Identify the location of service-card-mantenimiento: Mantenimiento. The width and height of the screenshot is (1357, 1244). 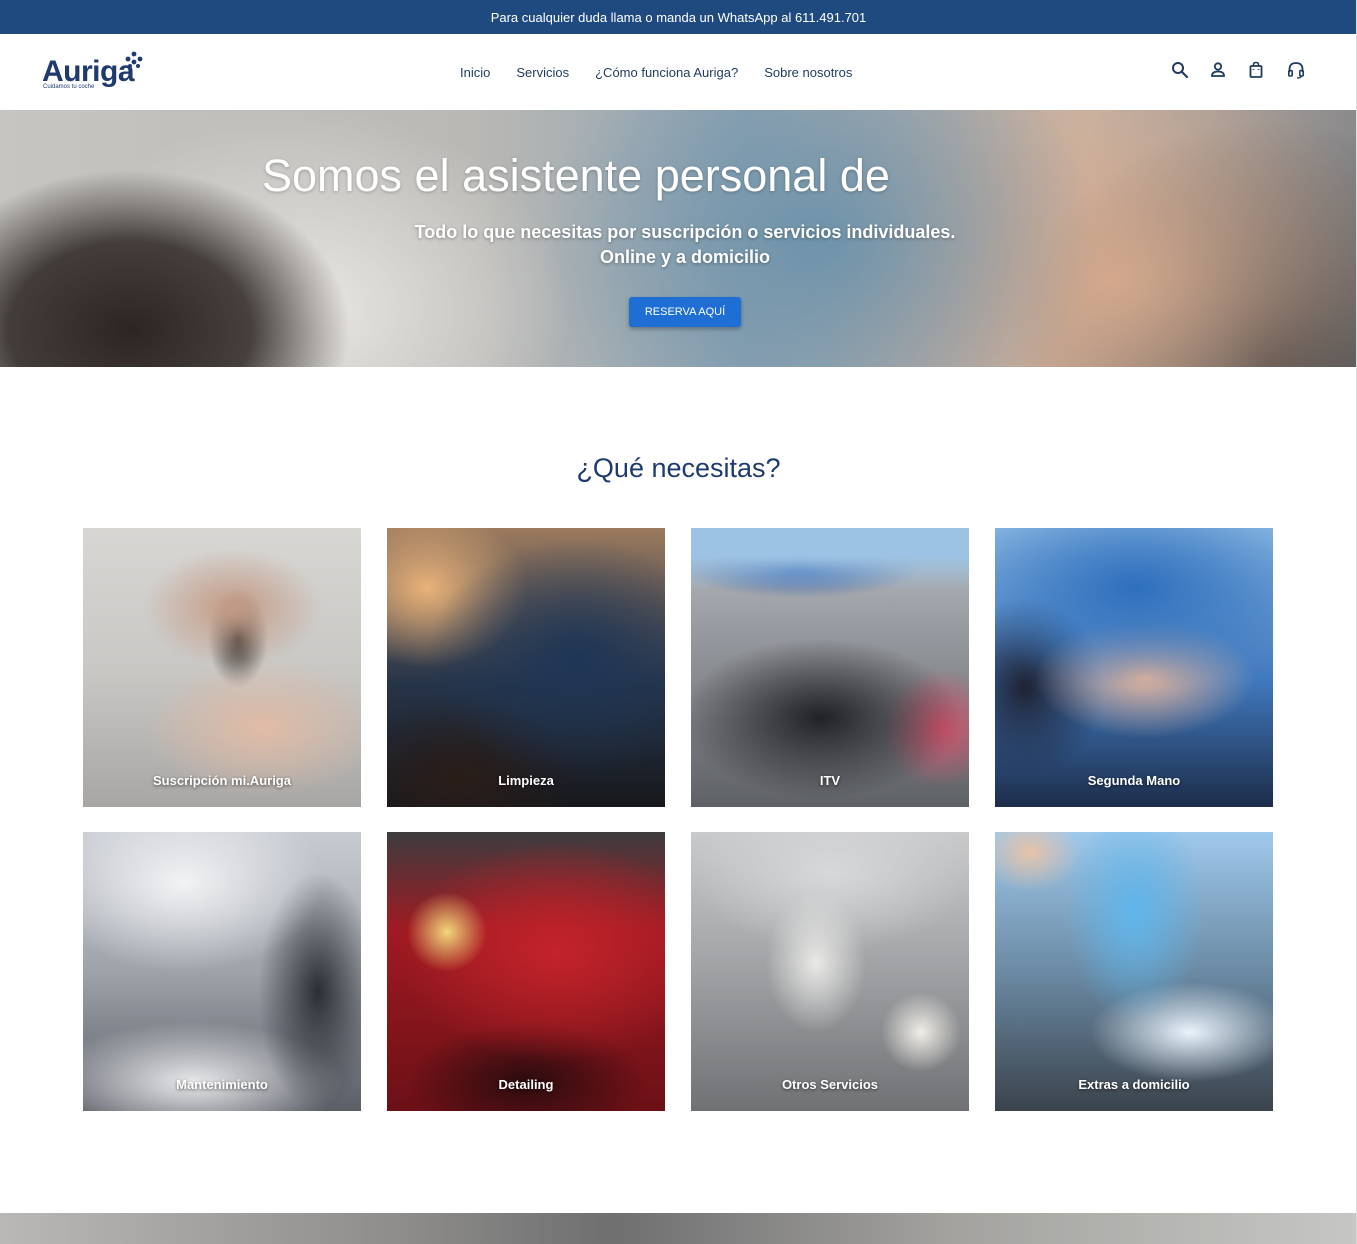
(222, 971).